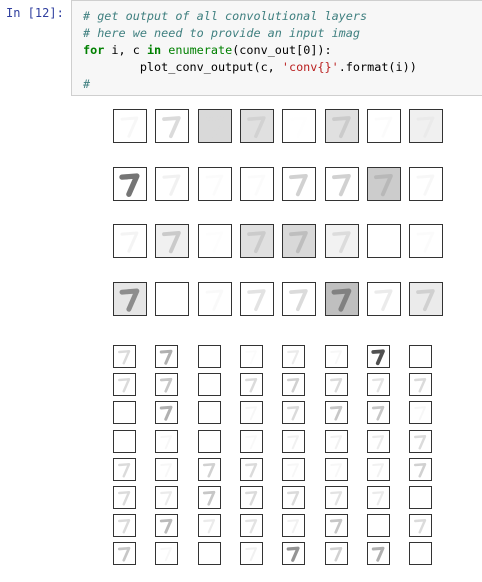  Describe the element at coordinates (282, 50) in the screenshot. I see `code-enumerate-args: (conv_out[0]):` at that location.